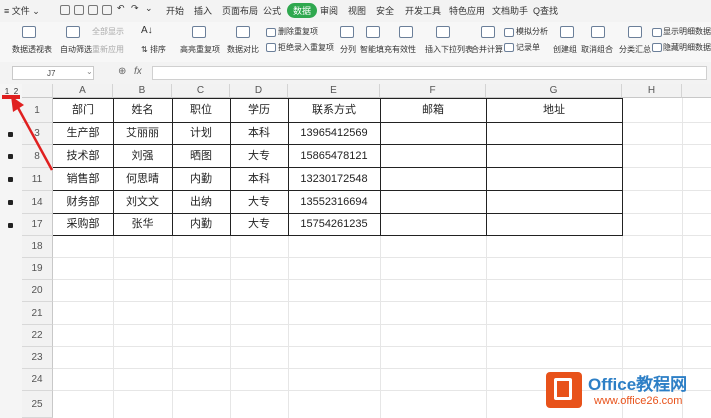 The image size is (711, 418). Describe the element at coordinates (449, 49) in the screenshot. I see `dropdown-list-button: 插入下拉列表` at that location.